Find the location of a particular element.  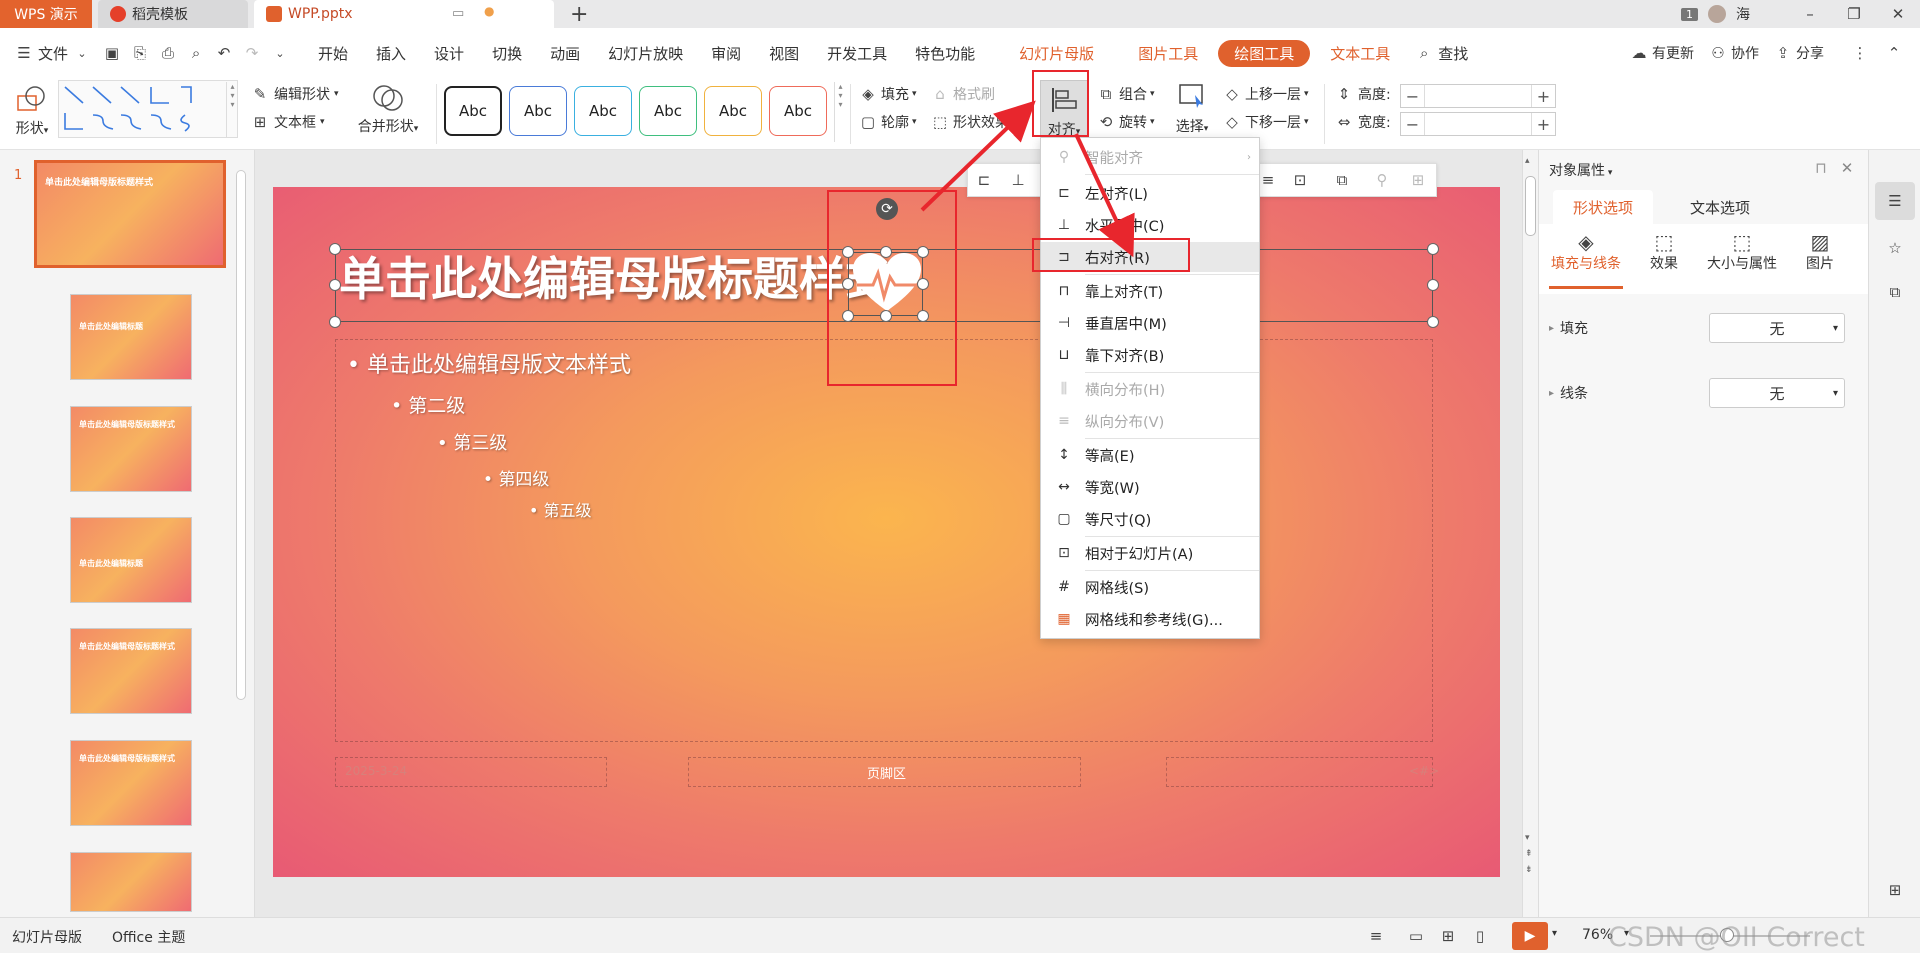

collaborate-button: ⚇ 协作 is located at coordinates (1733, 53).